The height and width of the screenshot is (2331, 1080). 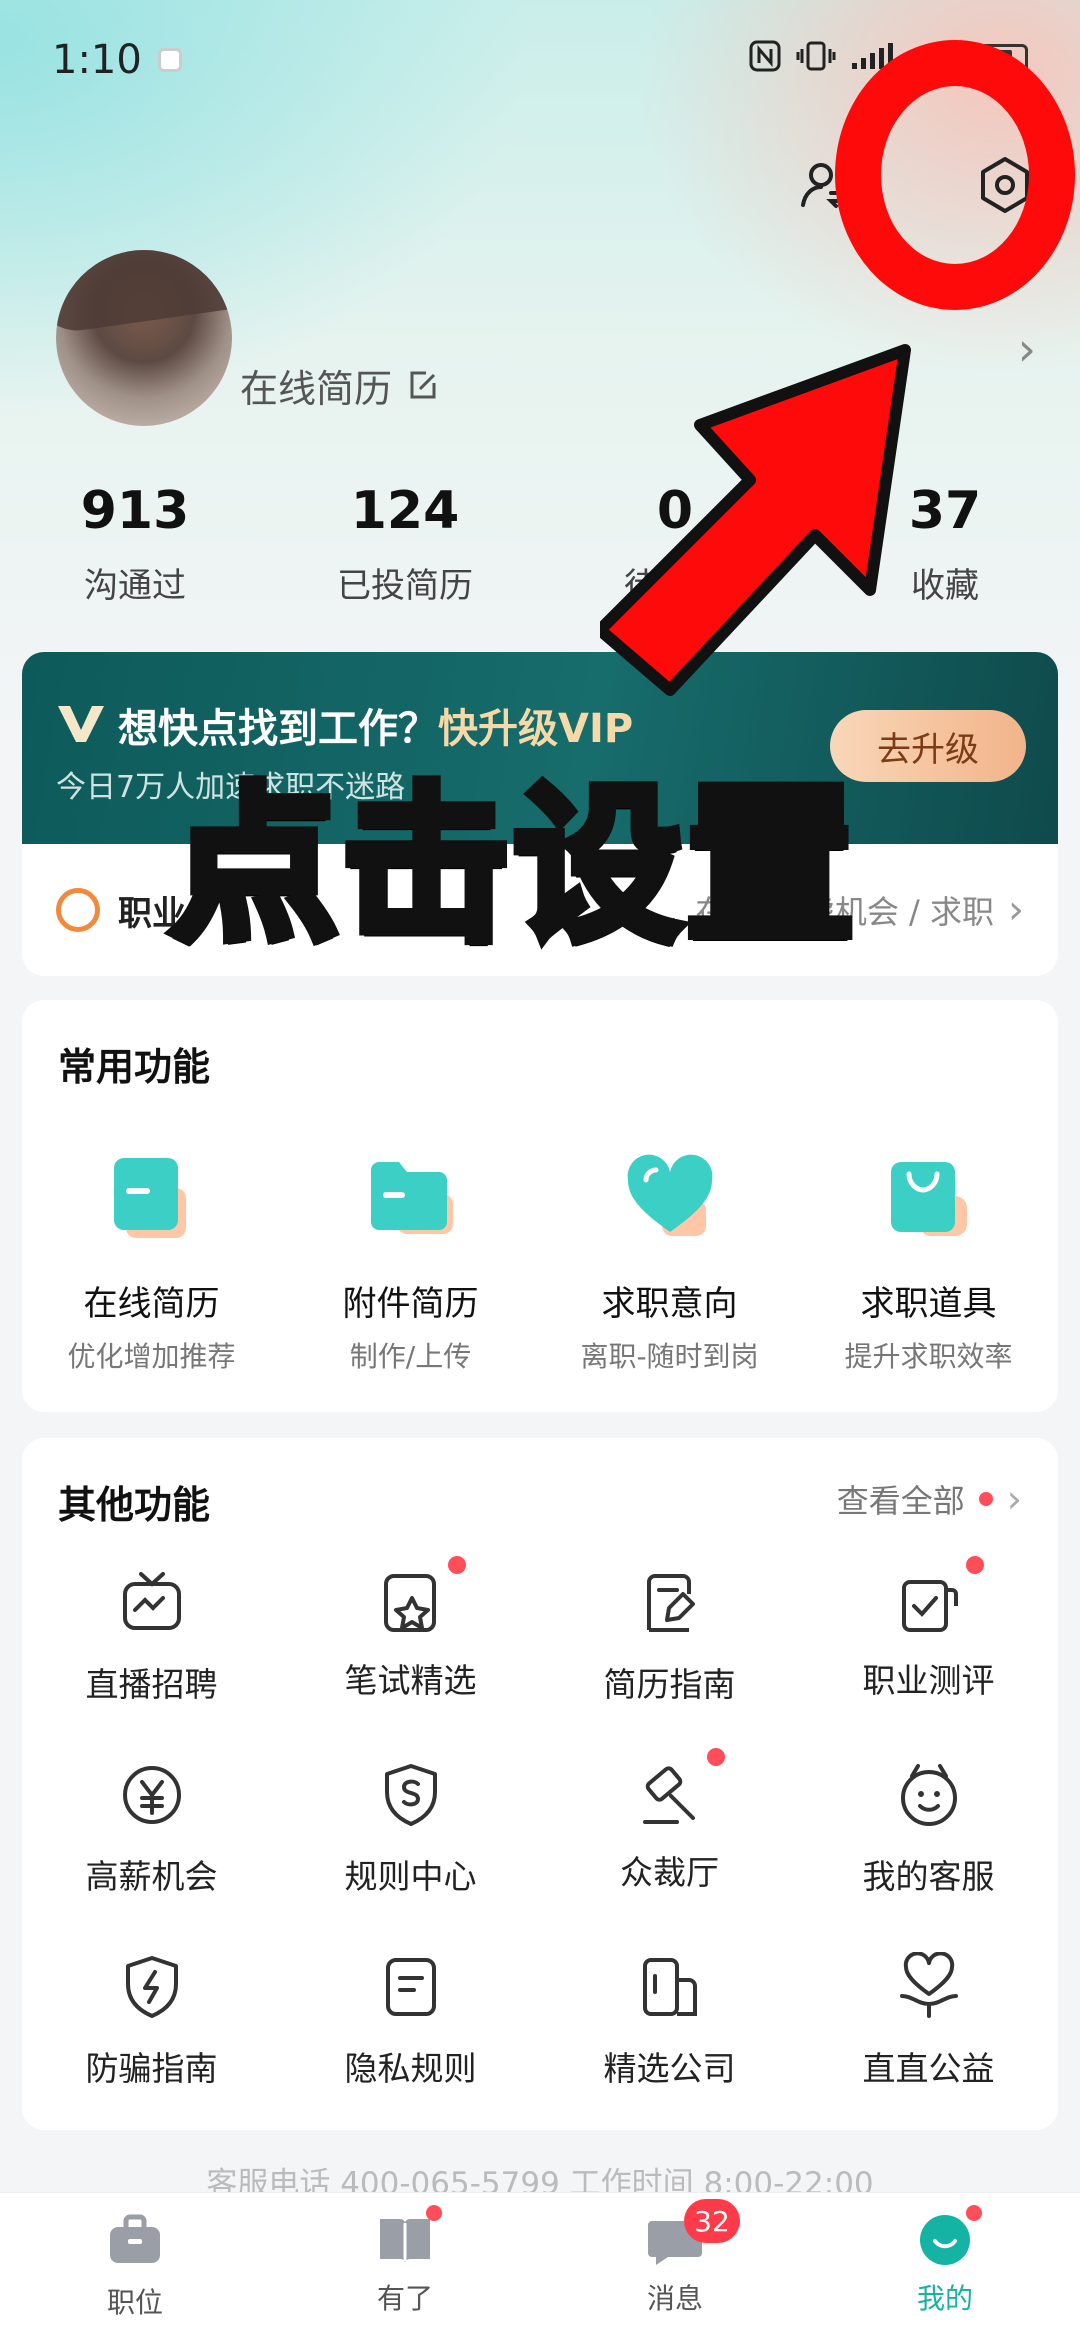 I want to click on other-item-charity: 直直公益, so click(x=928, y=2020).